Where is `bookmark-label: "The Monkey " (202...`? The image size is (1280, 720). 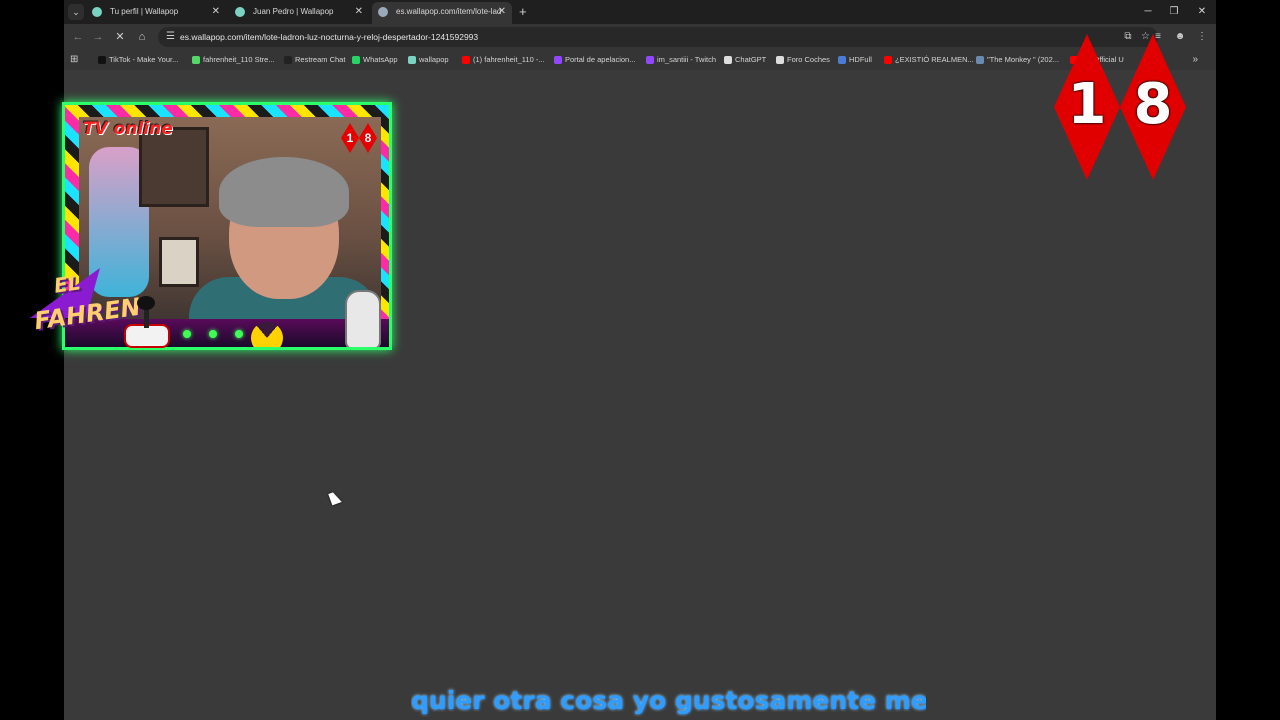 bookmark-label: "The Monkey " (202... is located at coordinates (1023, 59).